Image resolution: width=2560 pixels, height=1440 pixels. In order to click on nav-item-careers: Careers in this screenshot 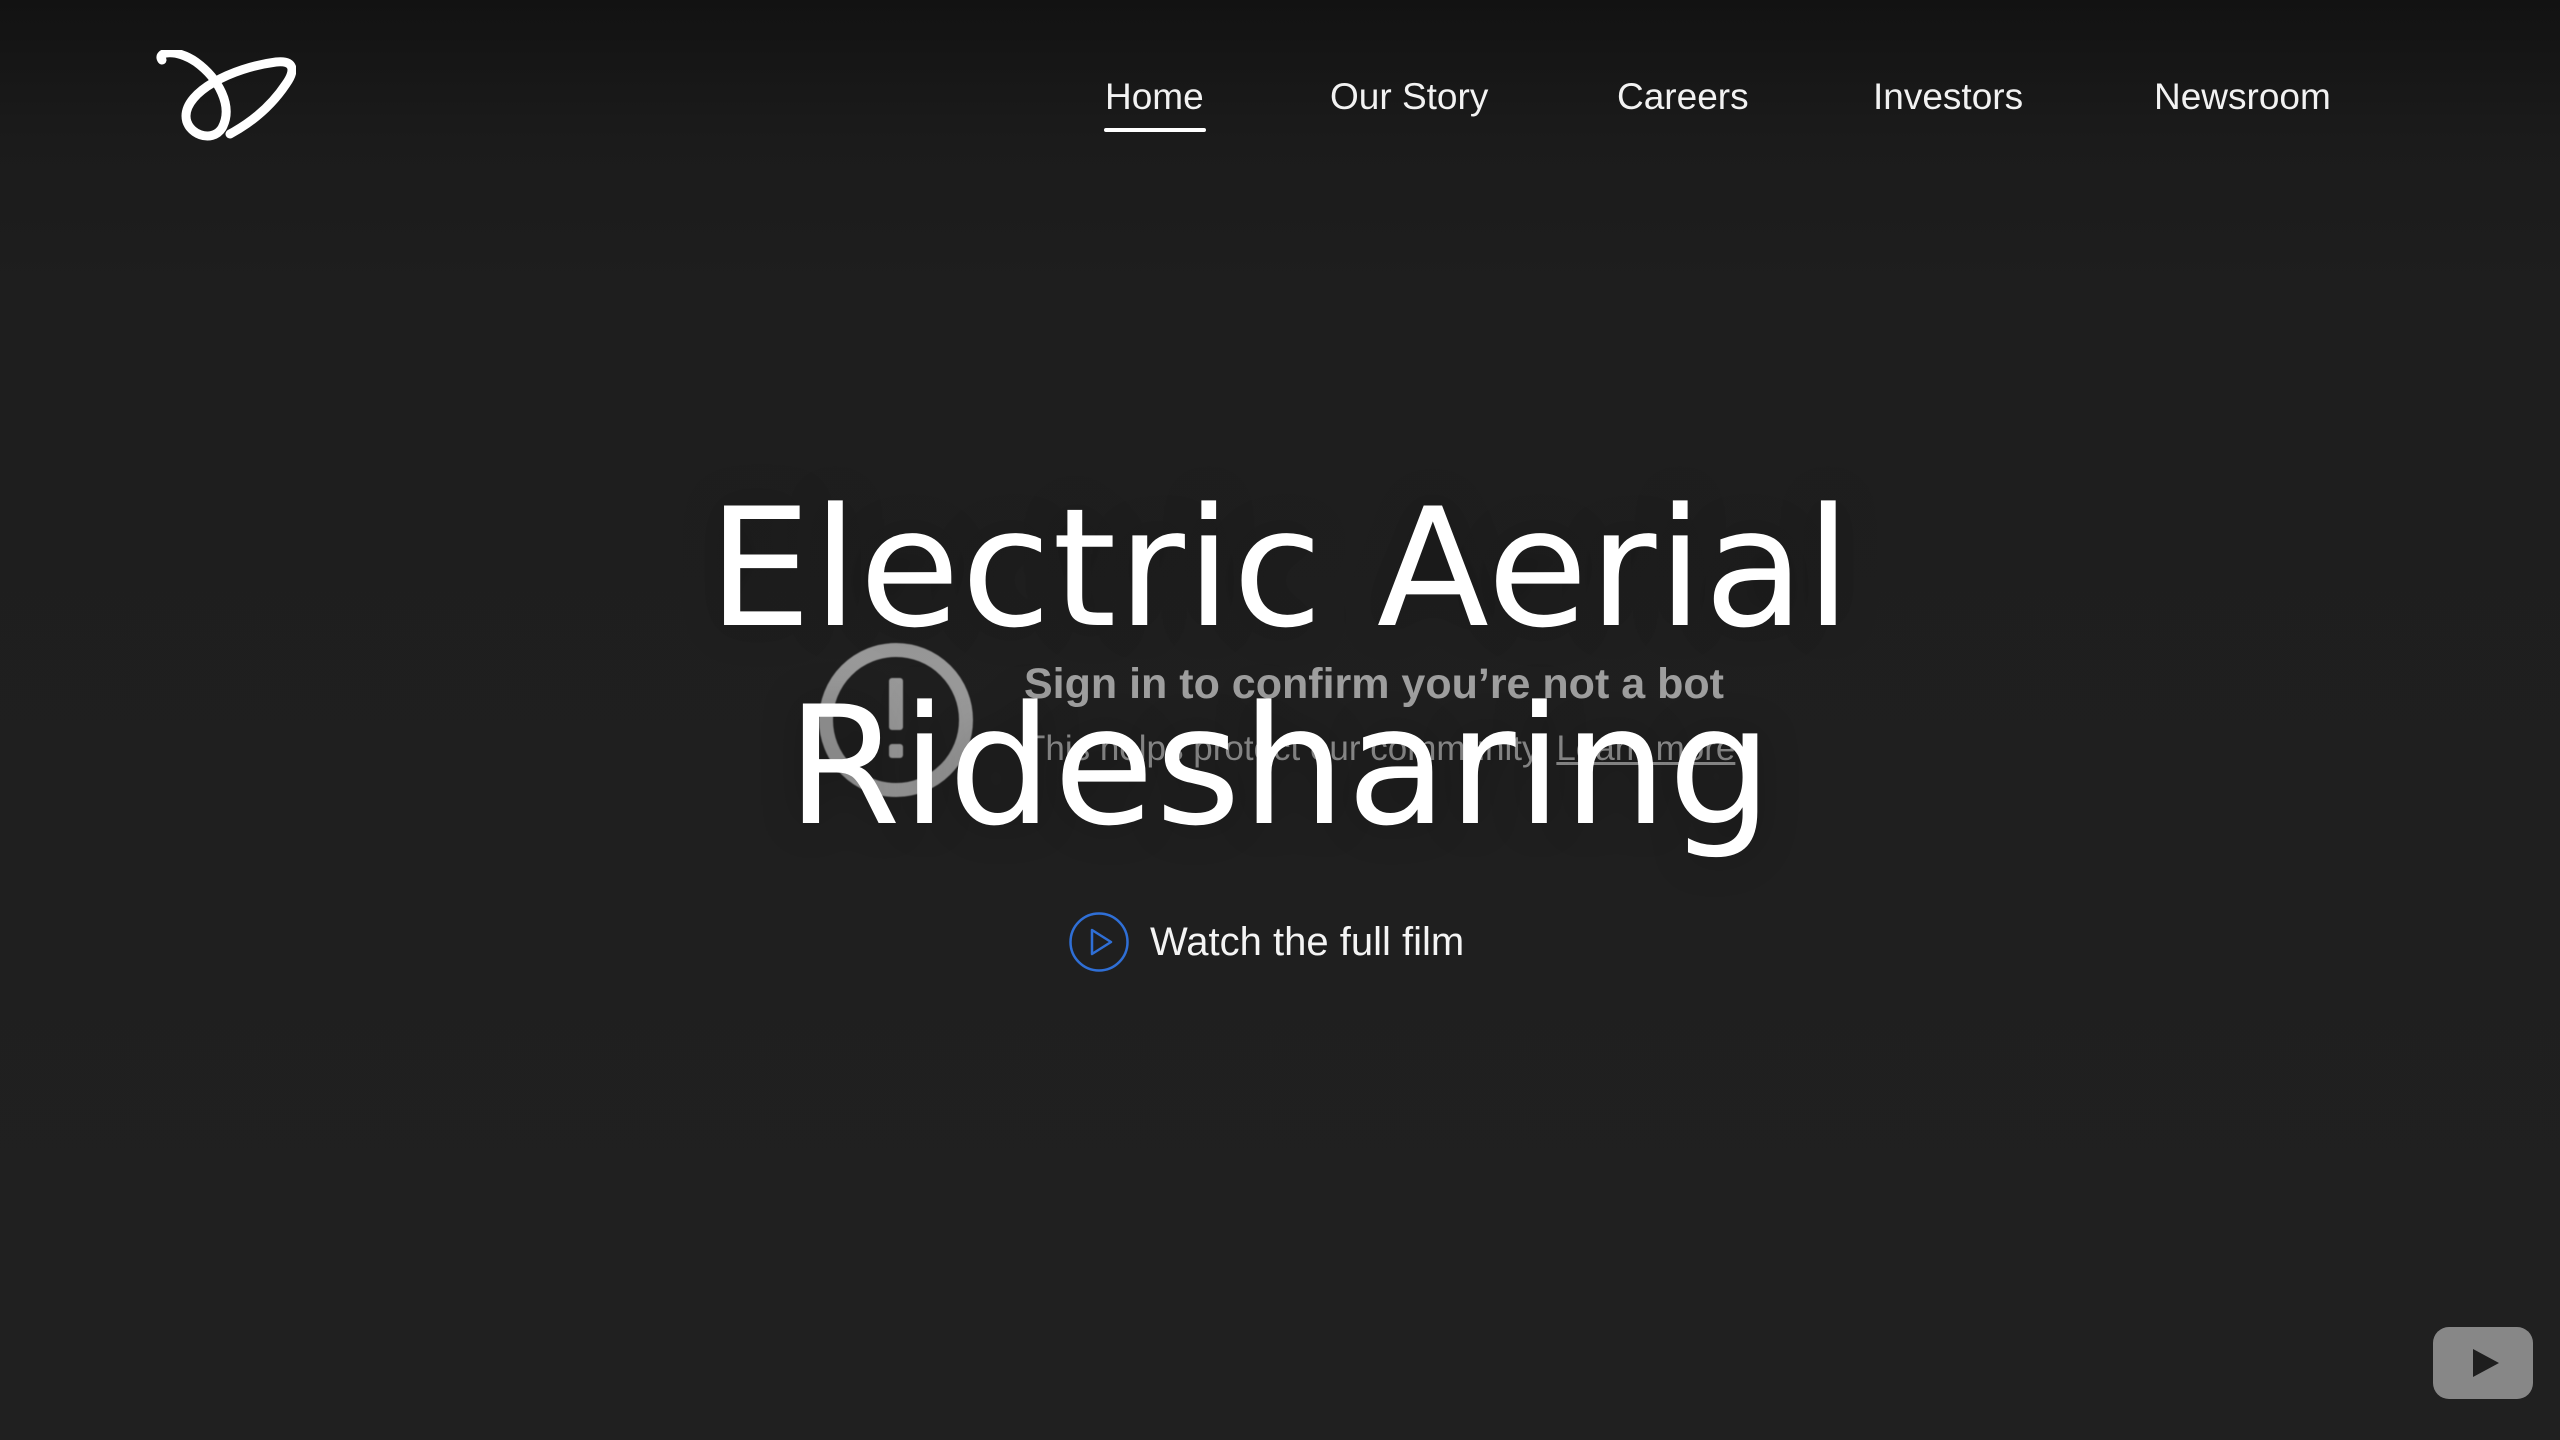, I will do `click(1683, 97)`.